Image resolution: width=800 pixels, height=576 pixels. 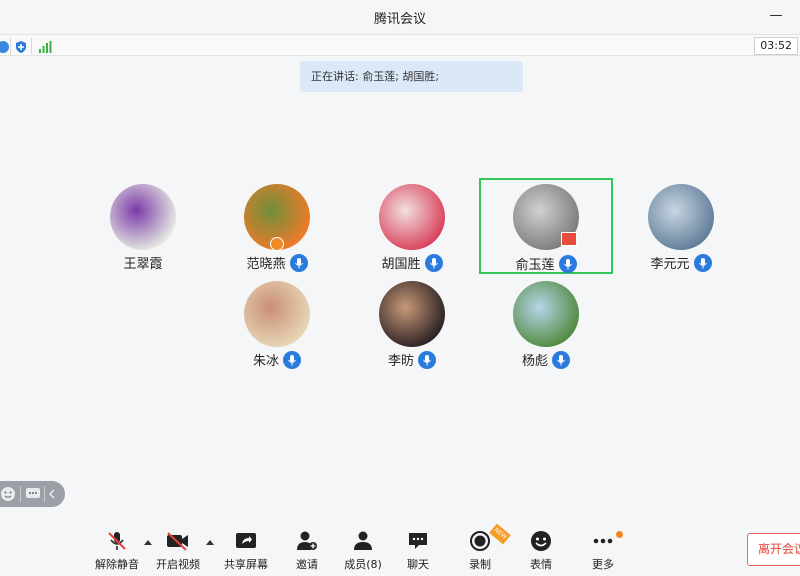 What do you see at coordinates (603, 553) in the screenshot?
I see `more-button: 更多` at bounding box center [603, 553].